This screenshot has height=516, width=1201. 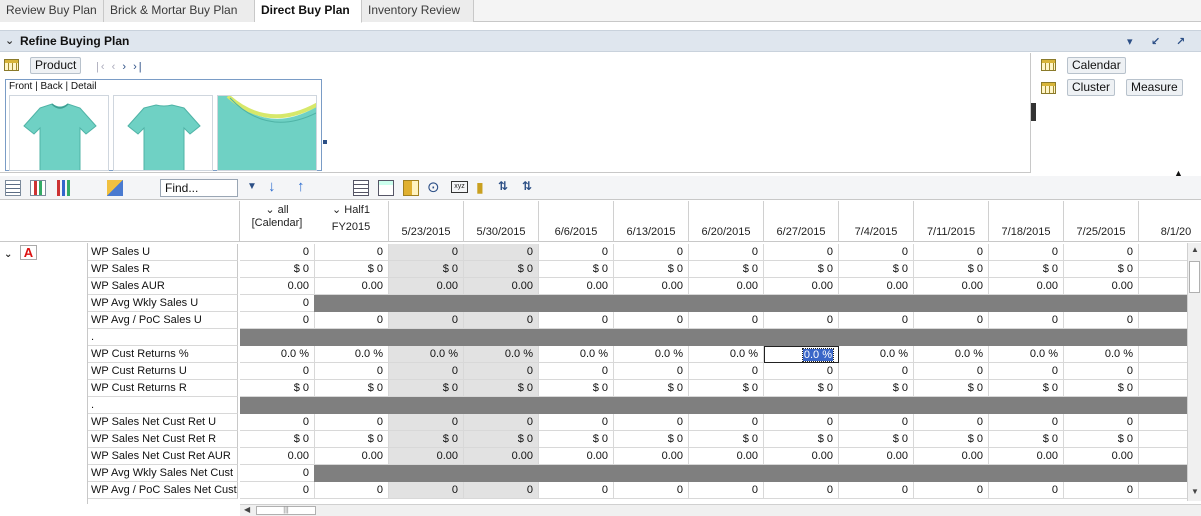 I want to click on column-header: 6/20/2015, so click(x=726, y=221).